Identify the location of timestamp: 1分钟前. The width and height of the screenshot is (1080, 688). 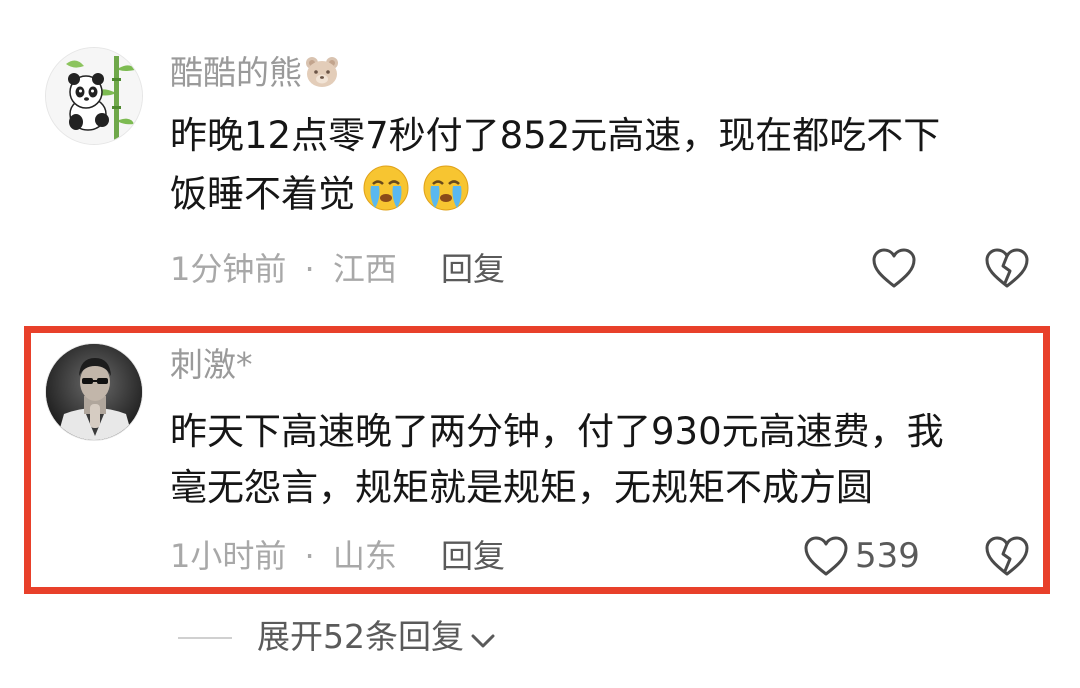
(228, 269).